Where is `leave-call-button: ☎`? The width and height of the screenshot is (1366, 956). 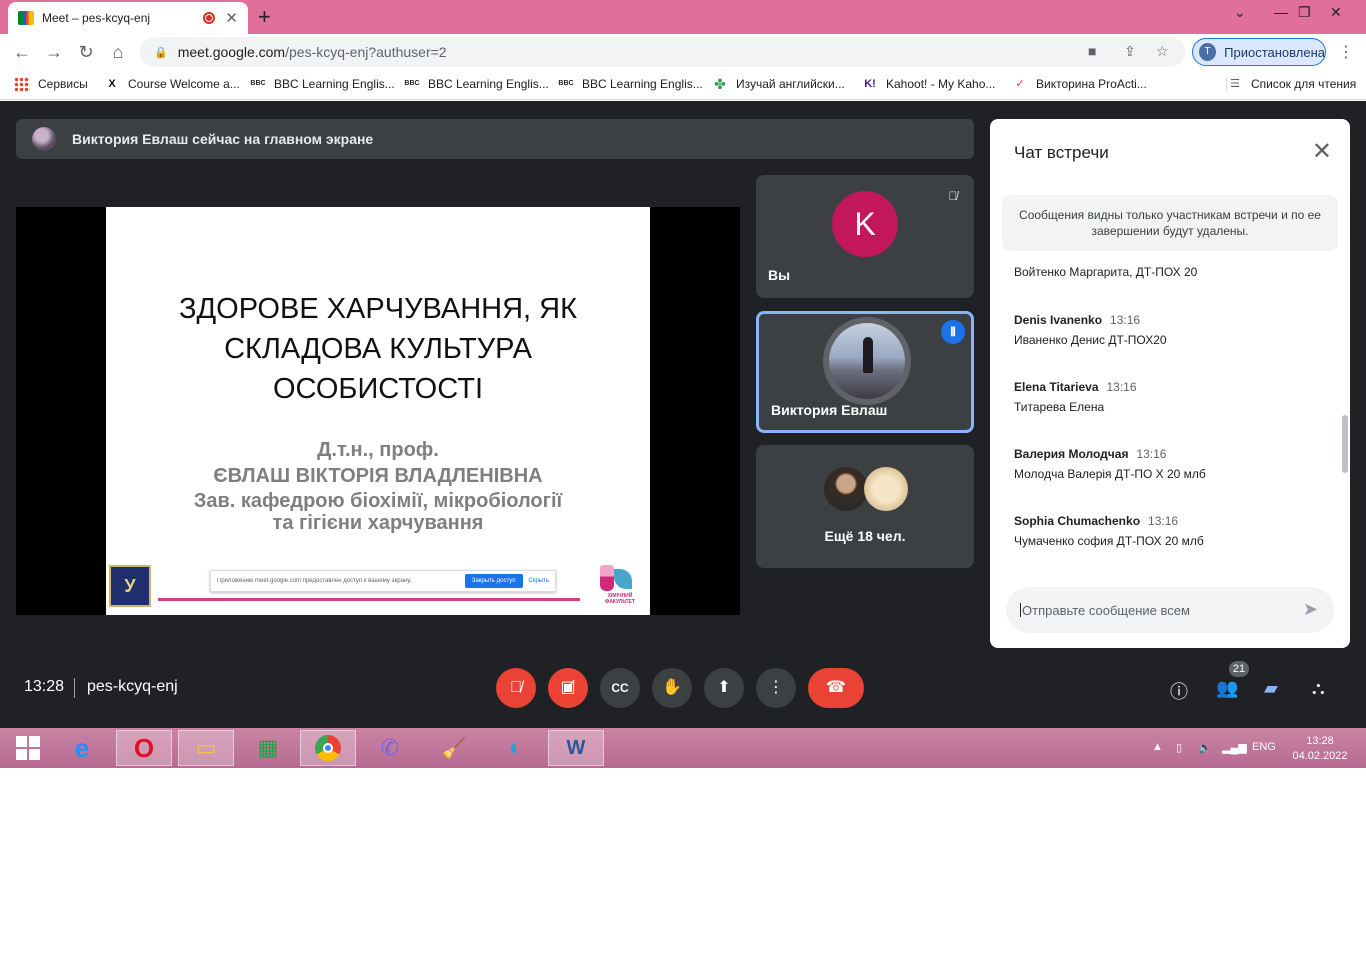 leave-call-button: ☎ is located at coordinates (836, 688).